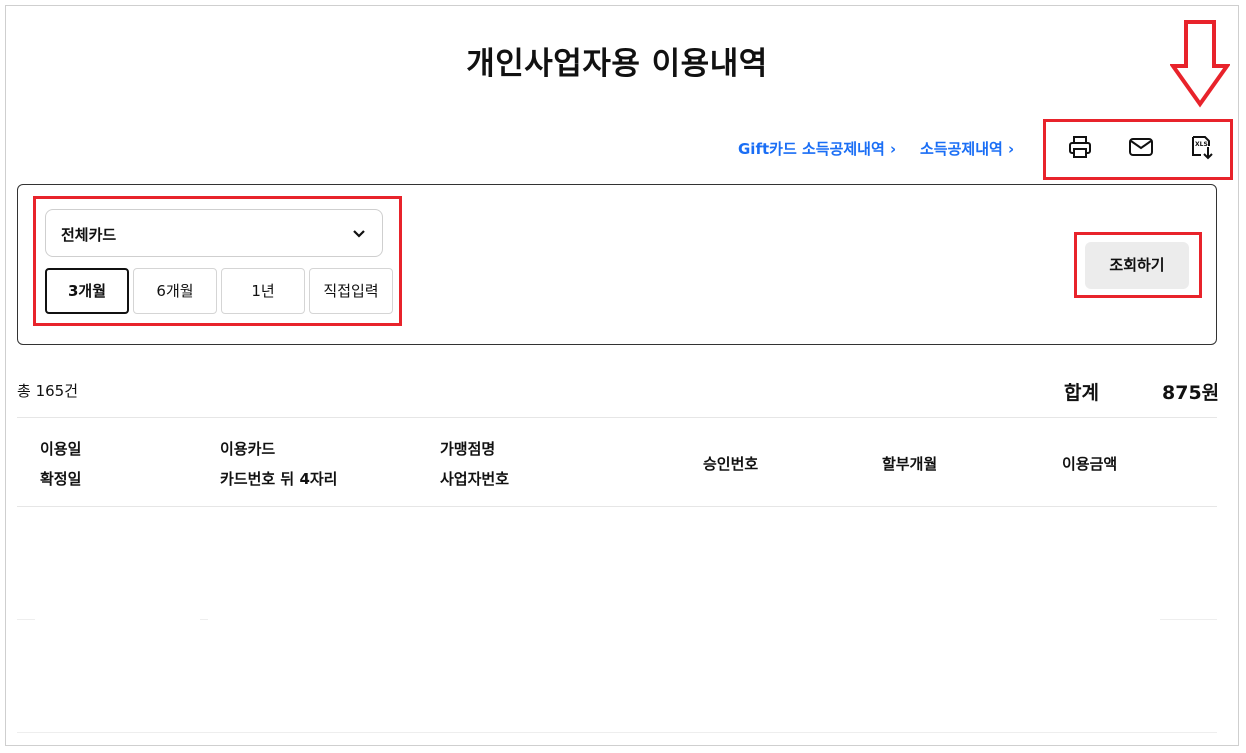  I want to click on total-label: 합계, so click(1081, 393).